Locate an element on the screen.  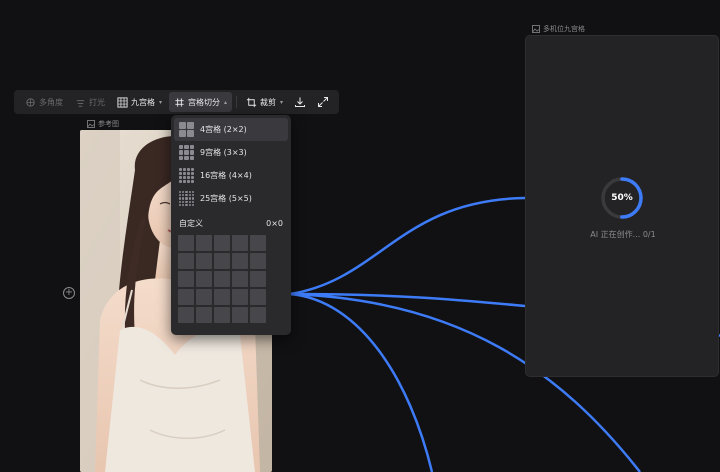
reference-caption: 参考图 is located at coordinates (103, 124).